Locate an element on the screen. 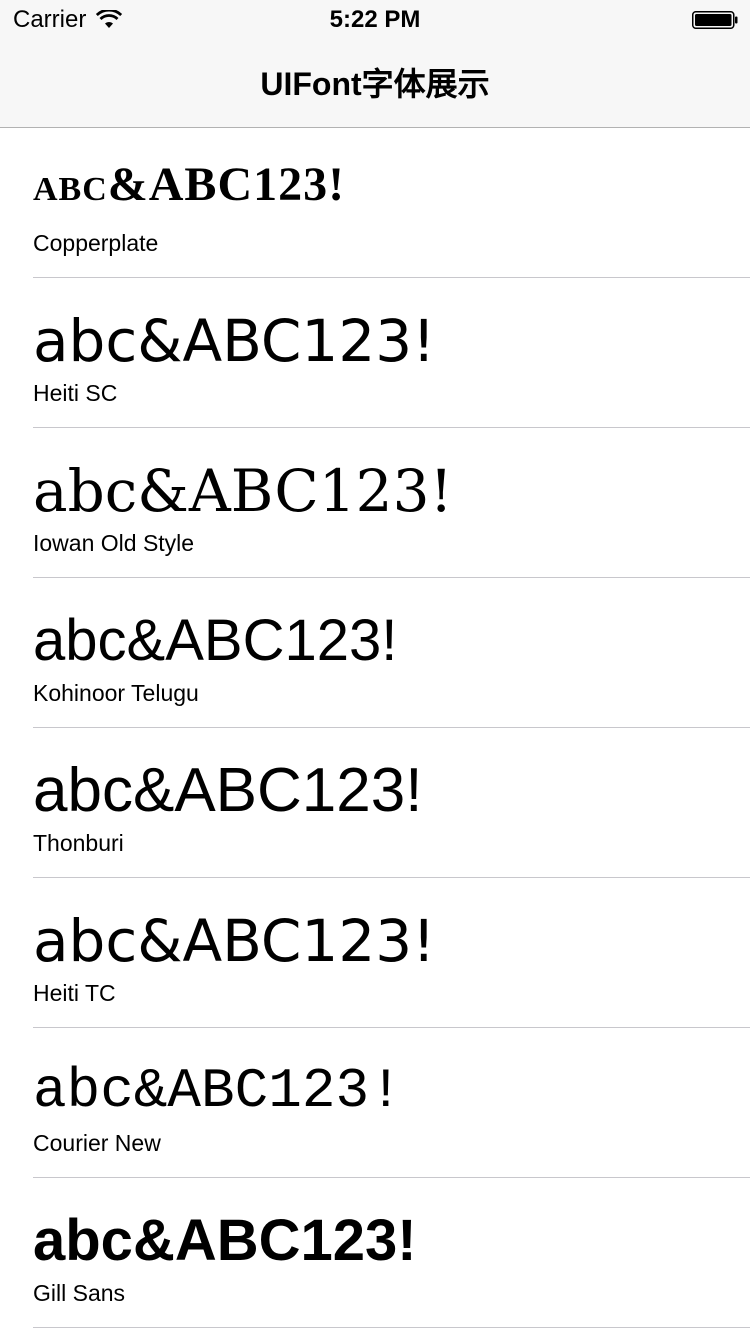  list-item: abc&ABC123! Copperplate is located at coordinates (375, 203).